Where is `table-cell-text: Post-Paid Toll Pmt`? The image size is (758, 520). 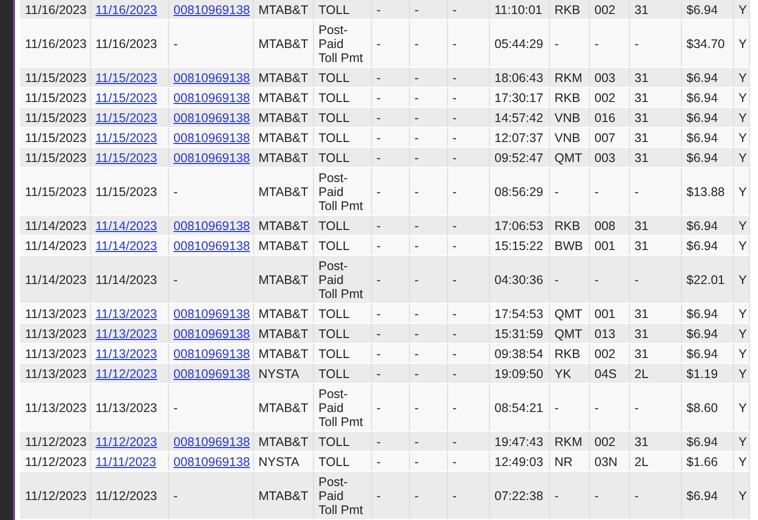 table-cell-text: Post-Paid Toll Pmt is located at coordinates (340, 407).